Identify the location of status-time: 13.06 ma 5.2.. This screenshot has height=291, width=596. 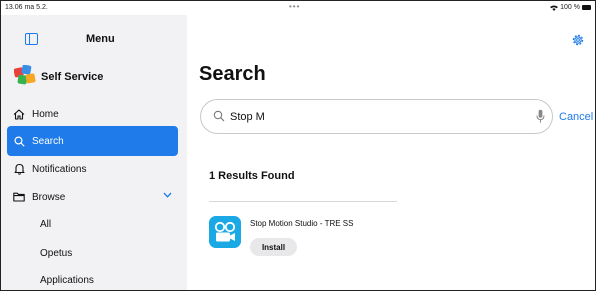
(26, 7).